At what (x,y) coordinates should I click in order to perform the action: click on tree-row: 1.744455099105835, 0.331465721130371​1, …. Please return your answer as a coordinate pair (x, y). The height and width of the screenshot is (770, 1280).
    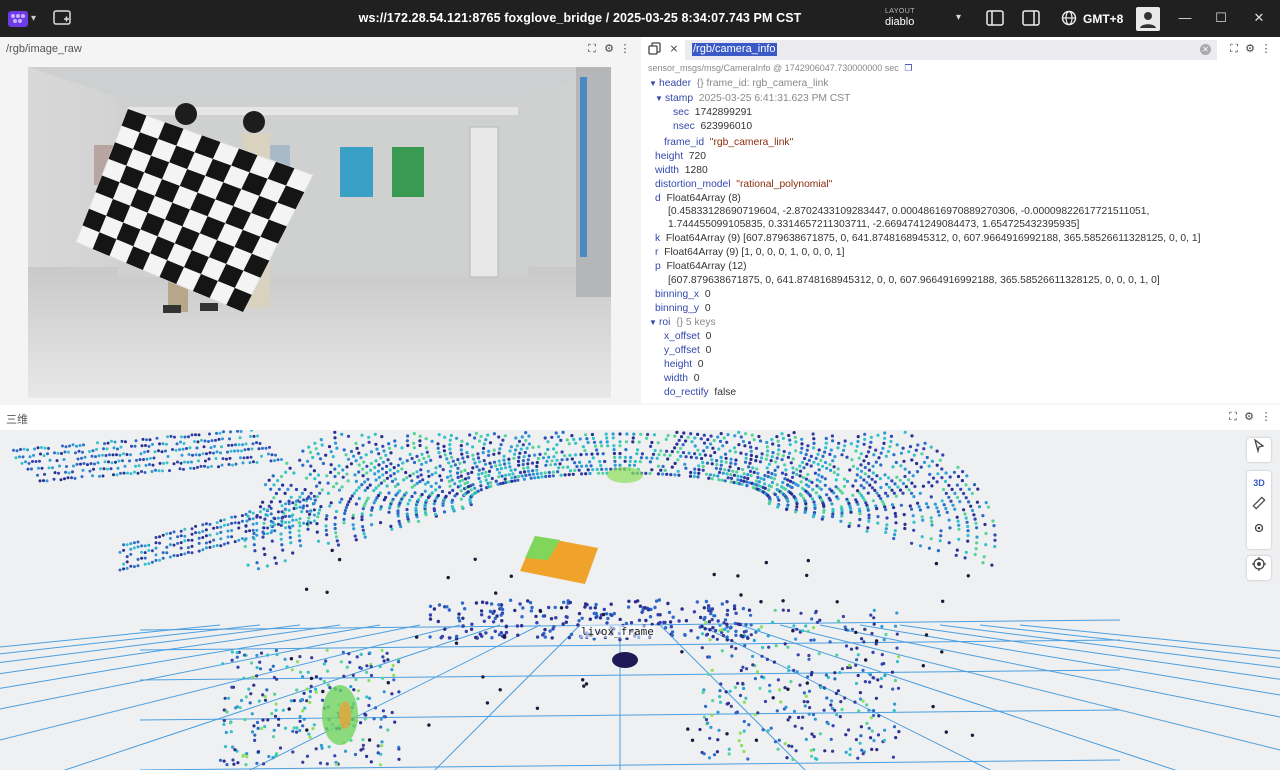
    Looking at the image, I should click on (873, 225).